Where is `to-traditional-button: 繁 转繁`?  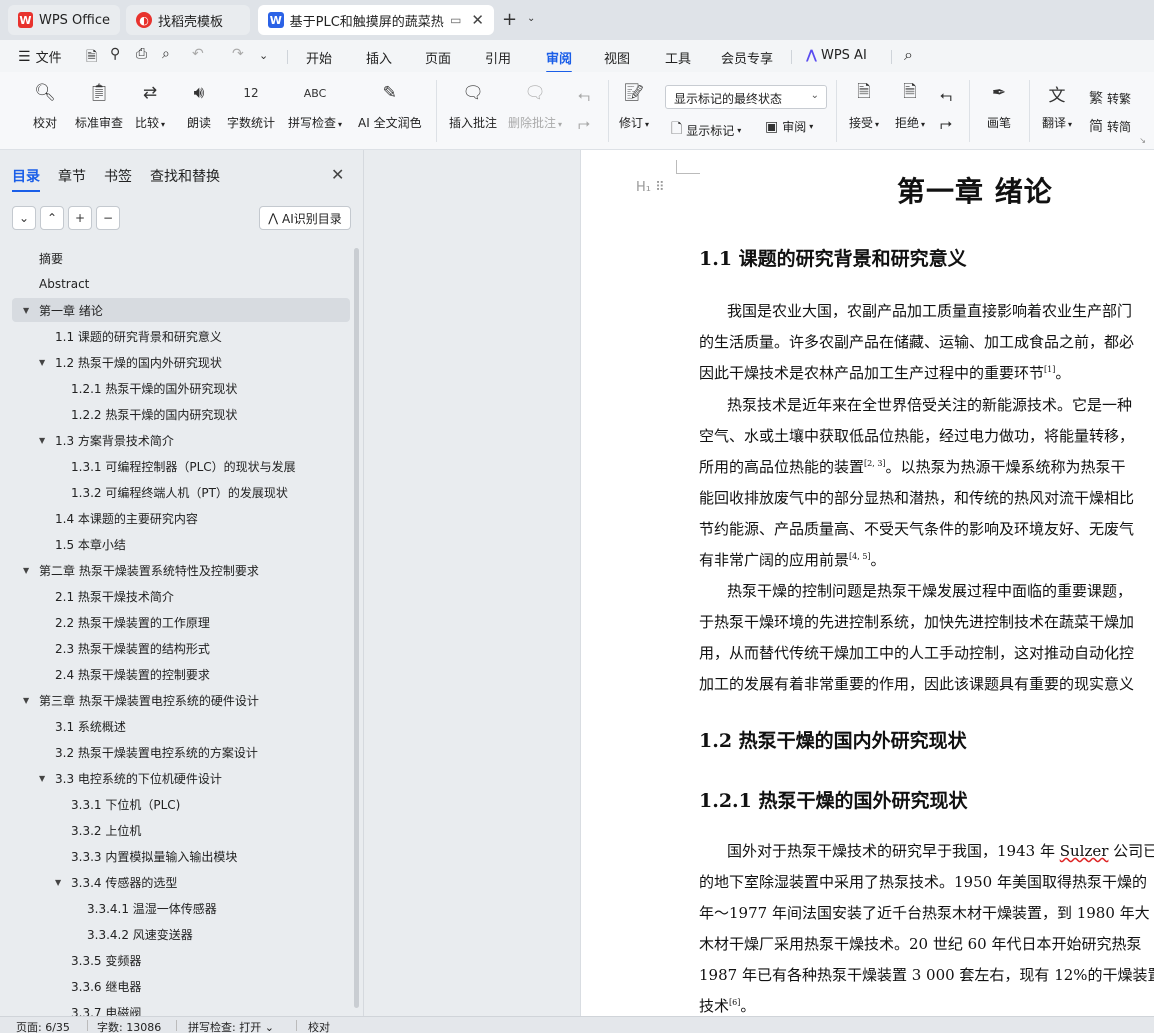 to-traditional-button: 繁 转繁 is located at coordinates (1110, 98).